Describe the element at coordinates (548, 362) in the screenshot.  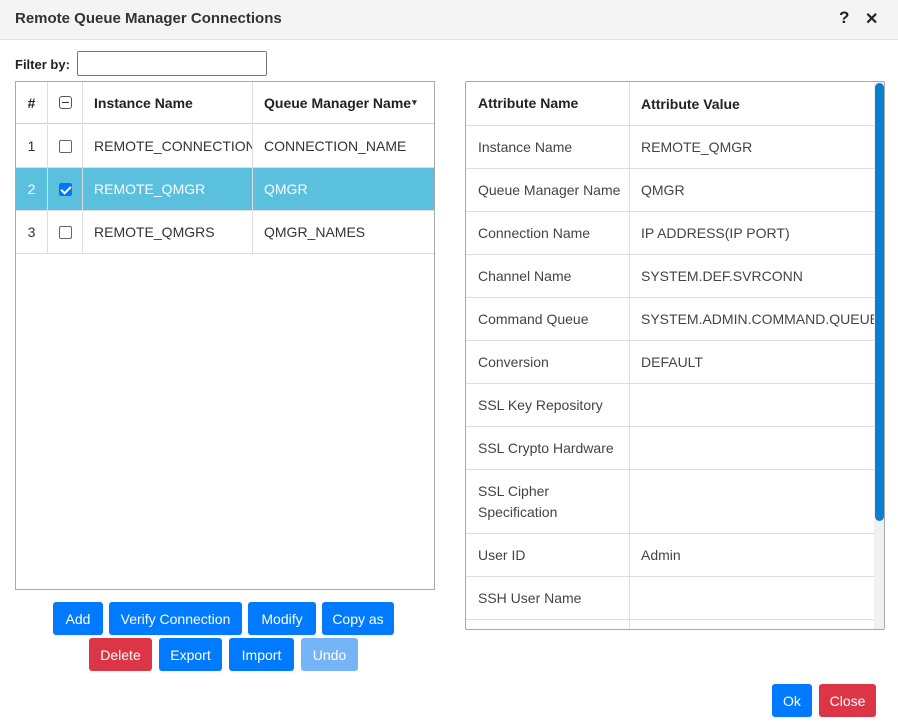
I see `attribute-name: Conversion` at that location.